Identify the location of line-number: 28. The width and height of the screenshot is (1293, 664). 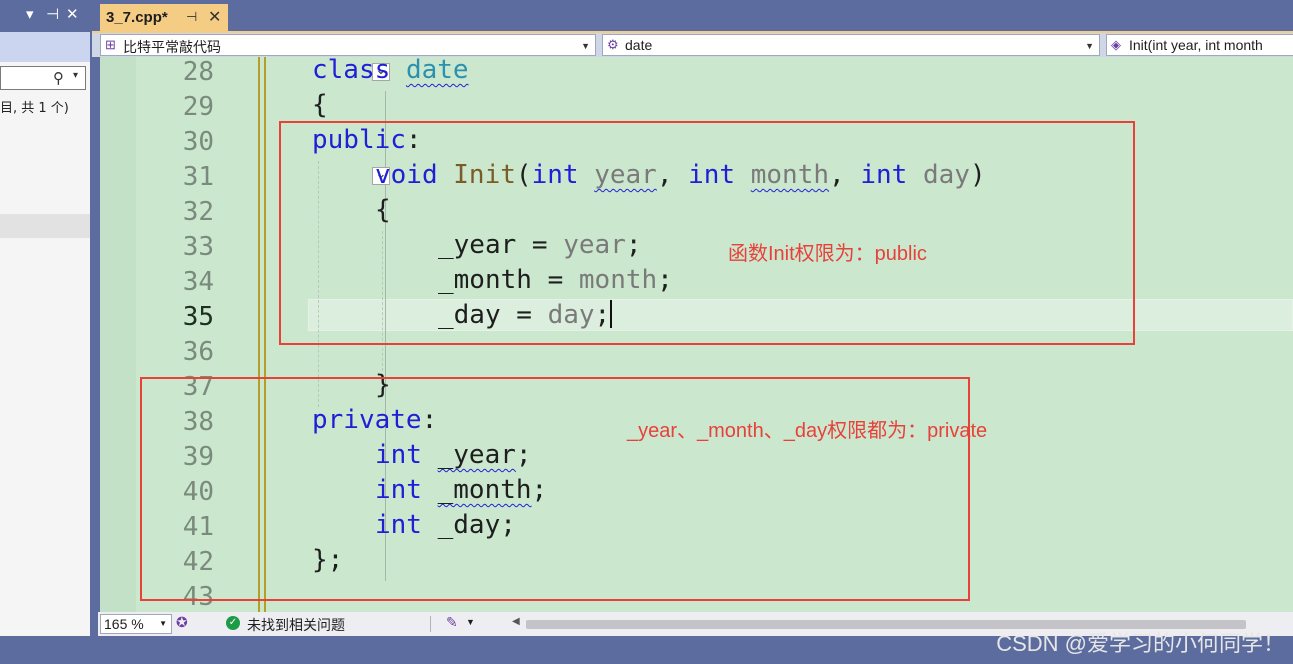
(198, 72).